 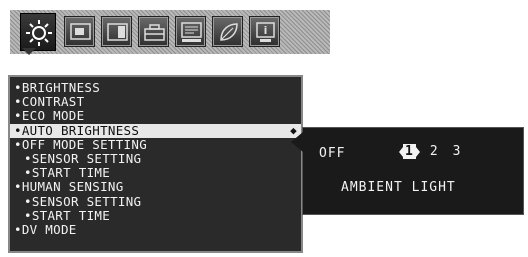 What do you see at coordinates (409, 151) in the screenshot?
I see `option-value-1: 1` at bounding box center [409, 151].